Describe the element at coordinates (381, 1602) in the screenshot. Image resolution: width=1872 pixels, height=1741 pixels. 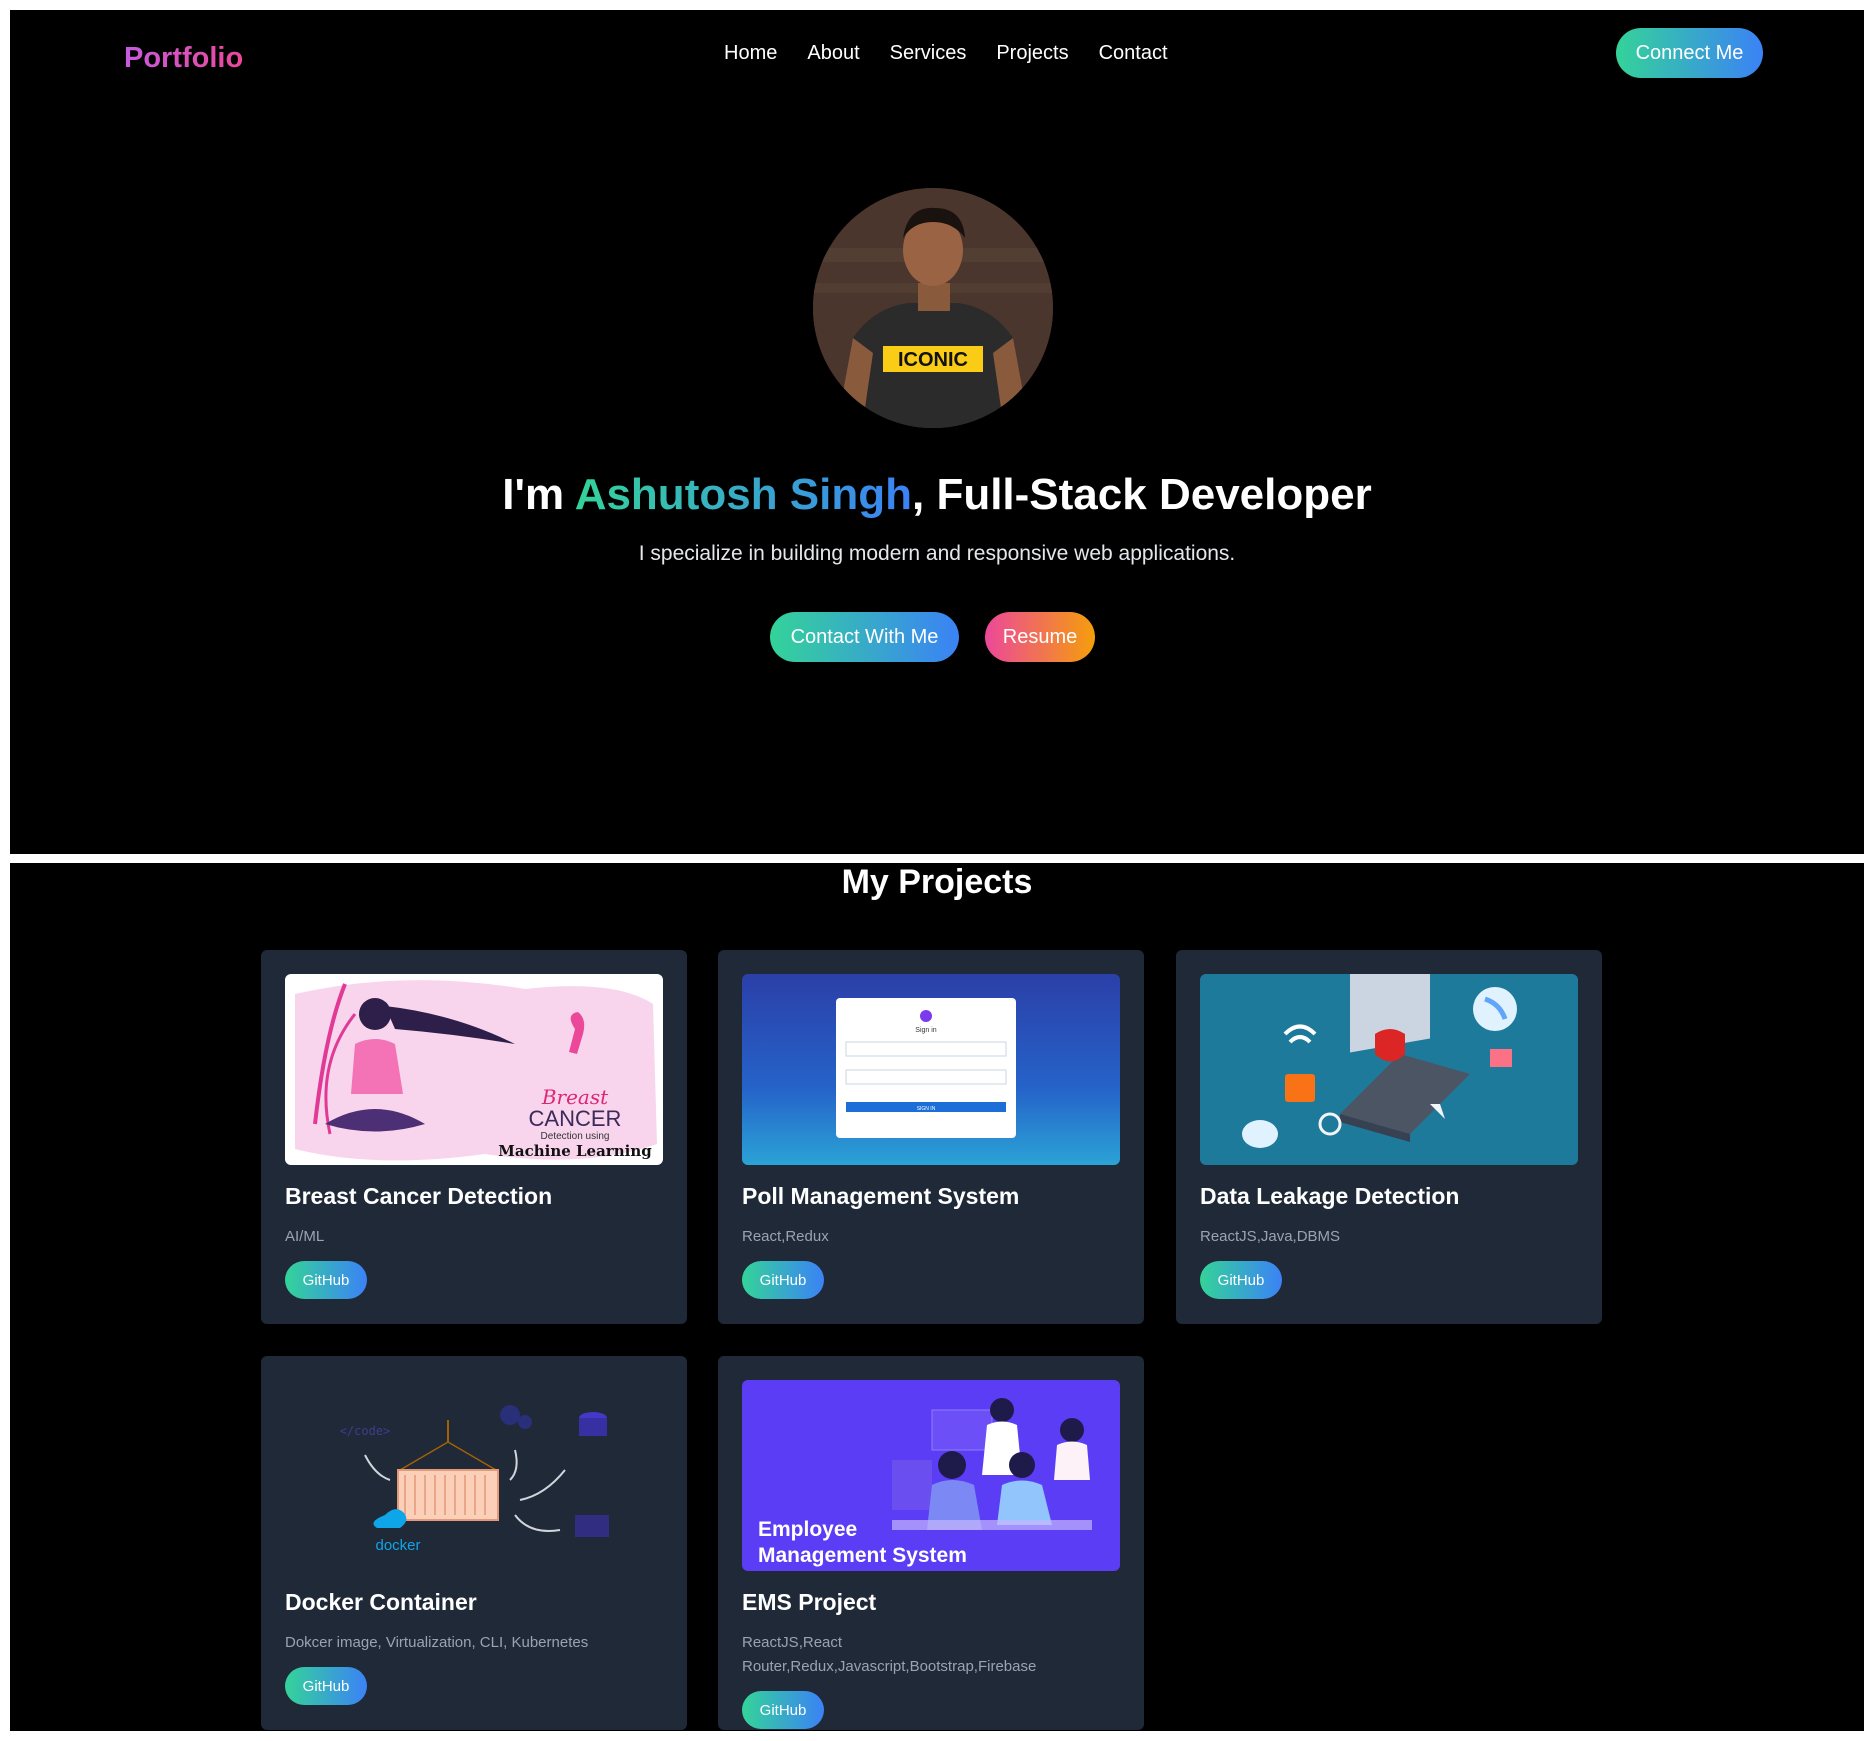
I see `project-title: Docker Container` at that location.